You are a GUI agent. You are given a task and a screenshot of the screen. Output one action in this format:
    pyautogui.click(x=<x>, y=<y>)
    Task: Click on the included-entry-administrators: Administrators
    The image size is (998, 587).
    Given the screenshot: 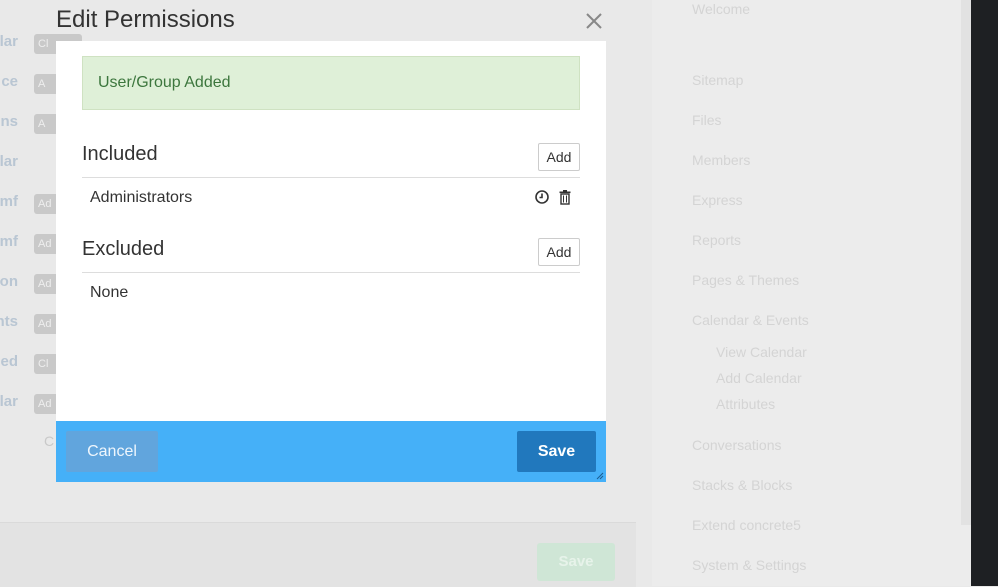 What is the action you would take?
    pyautogui.click(x=141, y=197)
    